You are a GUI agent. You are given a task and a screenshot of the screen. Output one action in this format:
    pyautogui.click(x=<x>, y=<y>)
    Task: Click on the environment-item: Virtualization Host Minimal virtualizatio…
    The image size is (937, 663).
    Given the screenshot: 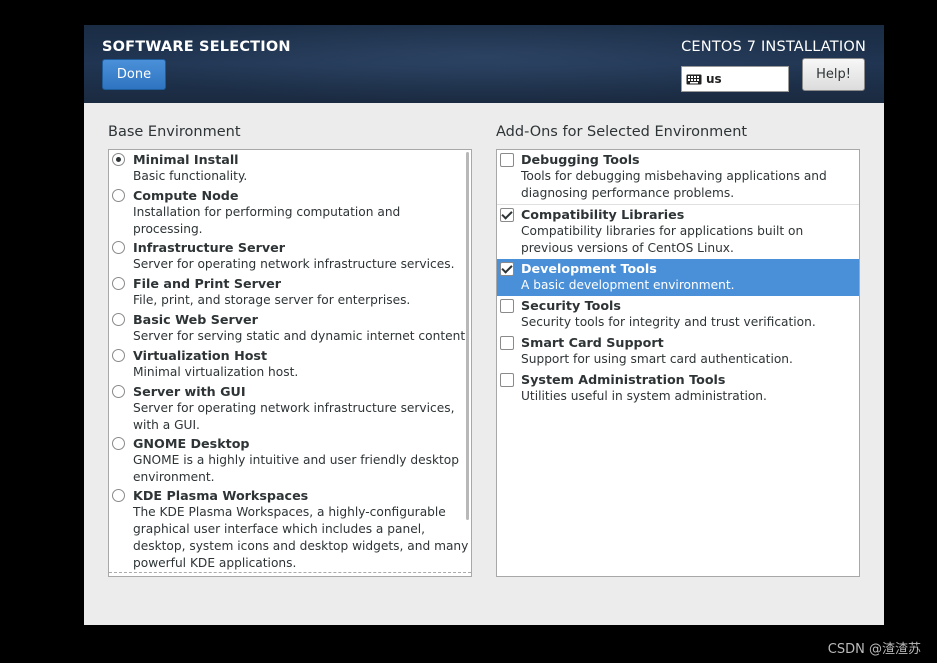 What is the action you would take?
    pyautogui.click(x=290, y=364)
    